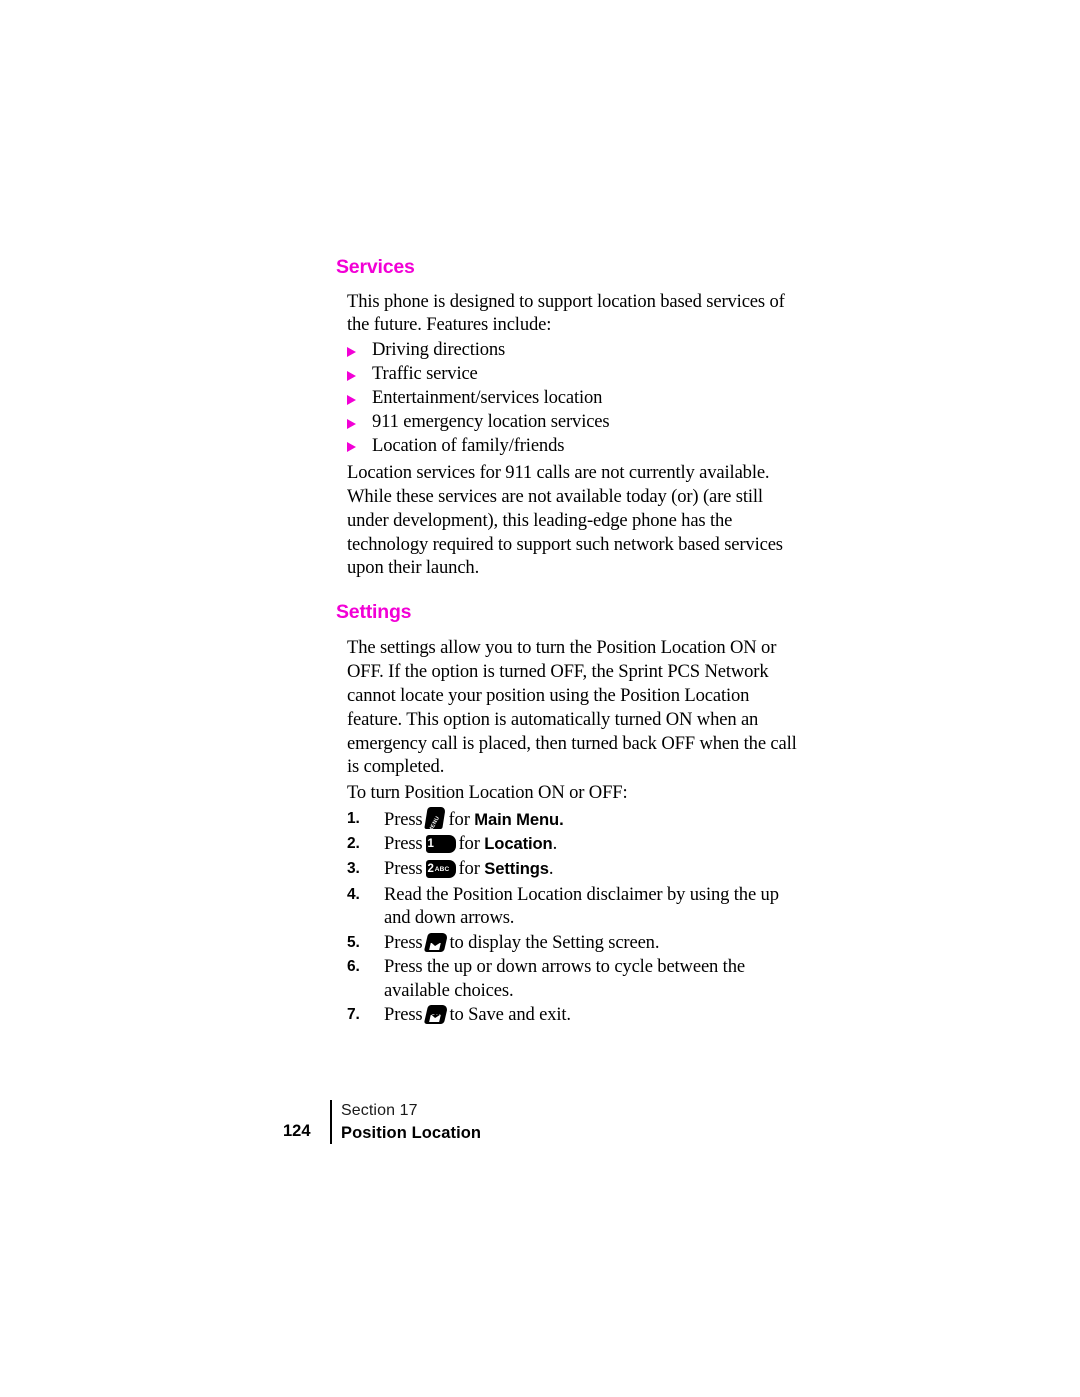 This screenshot has height=1397, width=1080. I want to click on page-footer: 124 Section 17 Position Location, so click(483, 1124).